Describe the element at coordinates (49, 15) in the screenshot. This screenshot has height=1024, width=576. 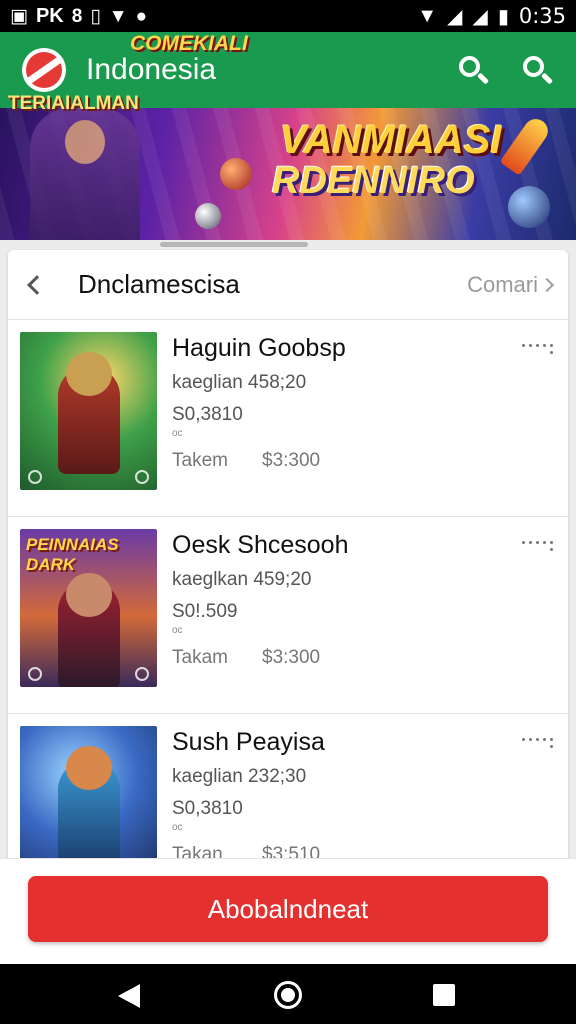
I see `status-left-text: PK` at that location.